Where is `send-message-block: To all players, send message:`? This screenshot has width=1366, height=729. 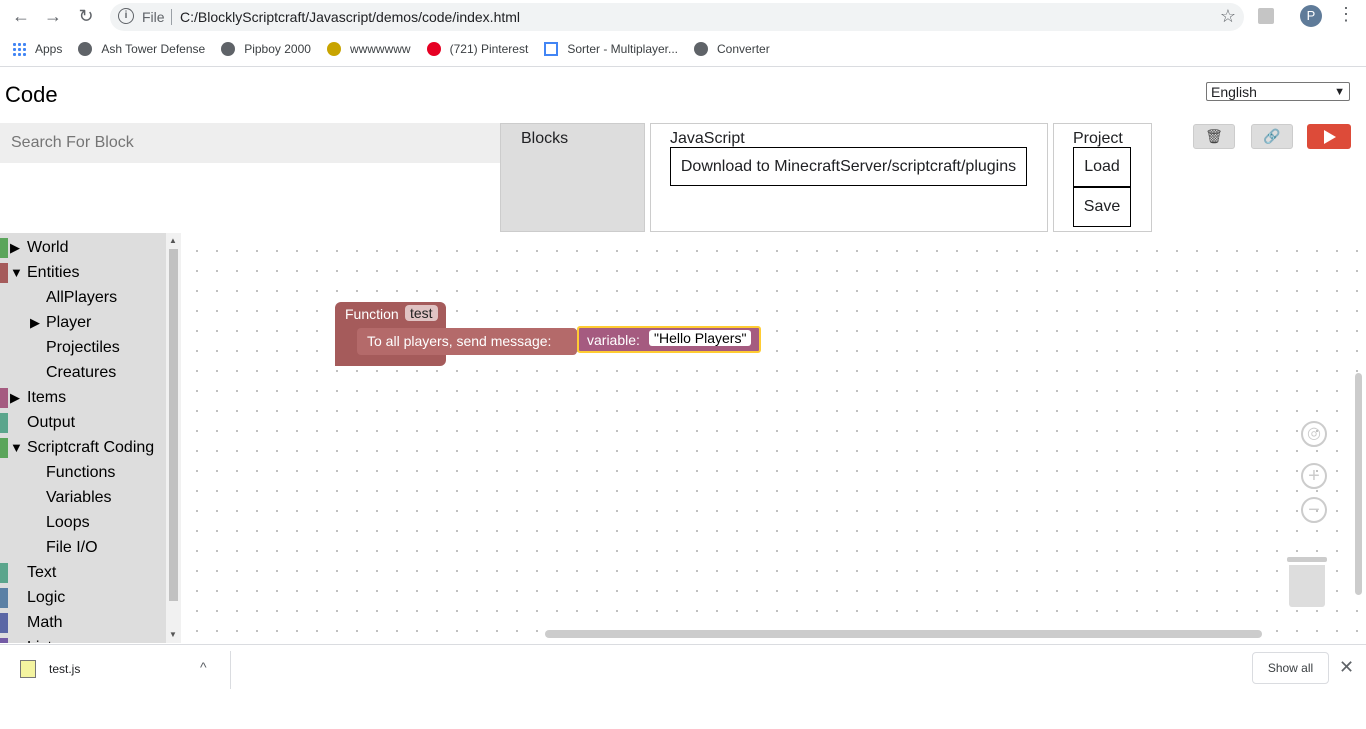
send-message-block: To all players, send message: is located at coordinates (467, 341).